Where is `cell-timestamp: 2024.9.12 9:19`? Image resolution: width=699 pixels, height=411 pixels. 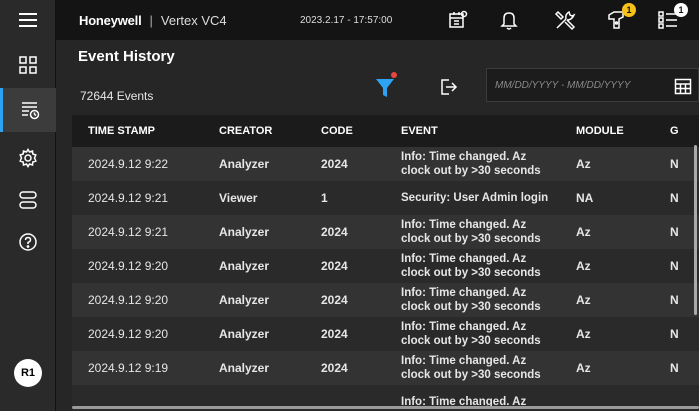 cell-timestamp: 2024.9.12 9:19 is located at coordinates (137, 368).